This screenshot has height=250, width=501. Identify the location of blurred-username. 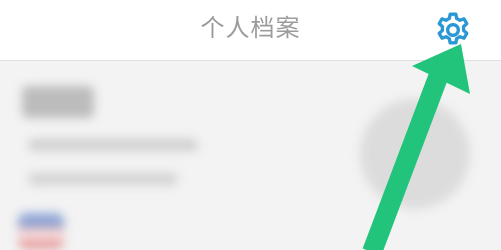
(58, 102).